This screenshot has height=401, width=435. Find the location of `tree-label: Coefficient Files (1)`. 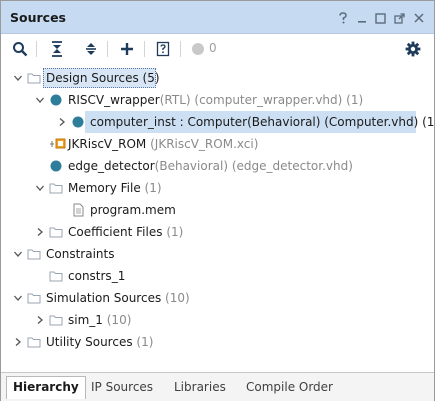

tree-label: Coefficient Files (1) is located at coordinates (126, 232).